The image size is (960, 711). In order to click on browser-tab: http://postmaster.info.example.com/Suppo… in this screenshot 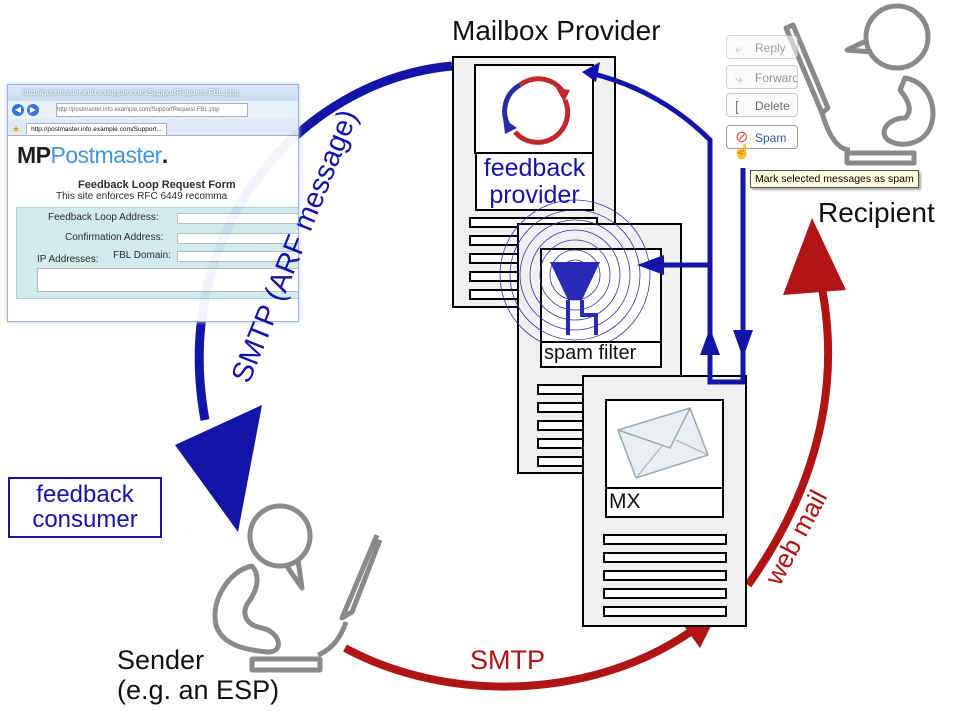, I will do `click(96, 129)`.